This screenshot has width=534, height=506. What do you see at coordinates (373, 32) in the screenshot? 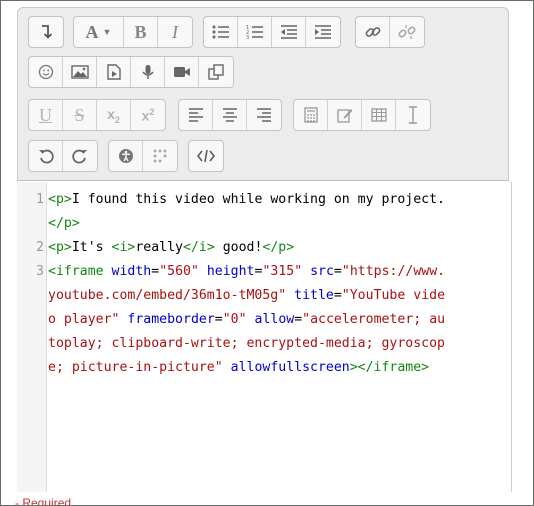
I see `link-icon` at bounding box center [373, 32].